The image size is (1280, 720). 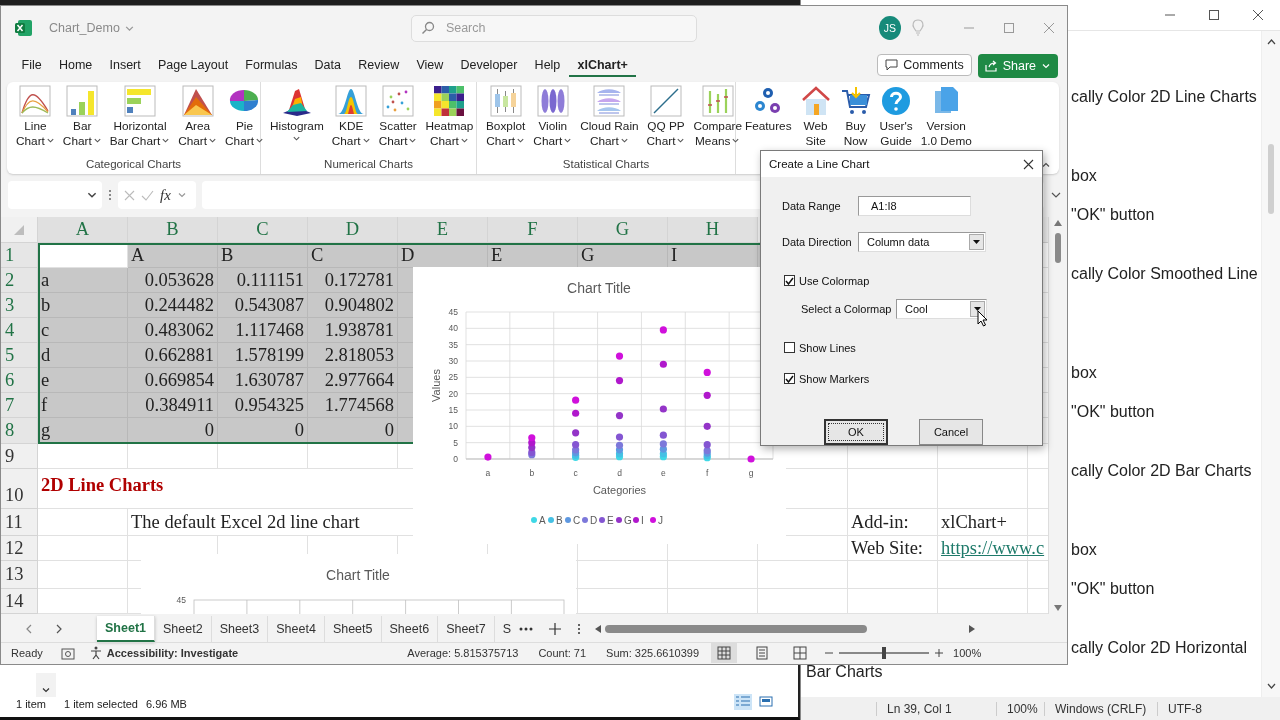 What do you see at coordinates (453, 426) in the screenshot?
I see `axis-tick-label: 10` at bounding box center [453, 426].